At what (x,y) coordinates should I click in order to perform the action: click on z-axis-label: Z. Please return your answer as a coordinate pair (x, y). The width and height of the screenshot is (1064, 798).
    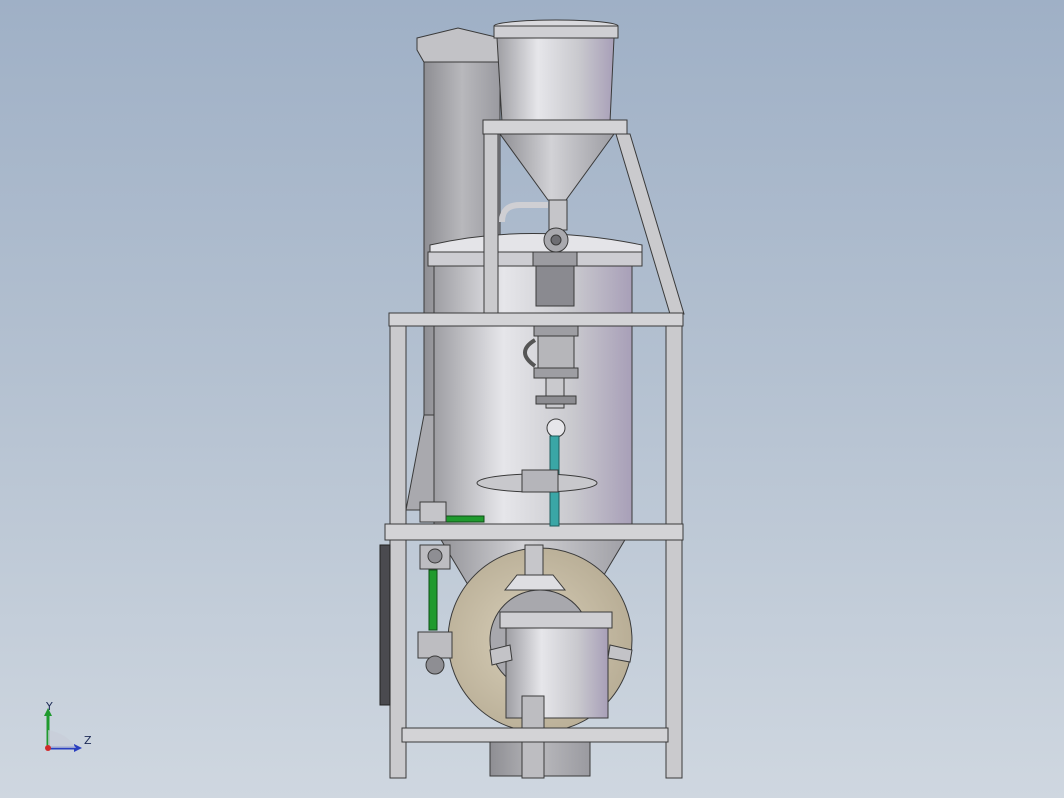
    Looking at the image, I should click on (88, 740).